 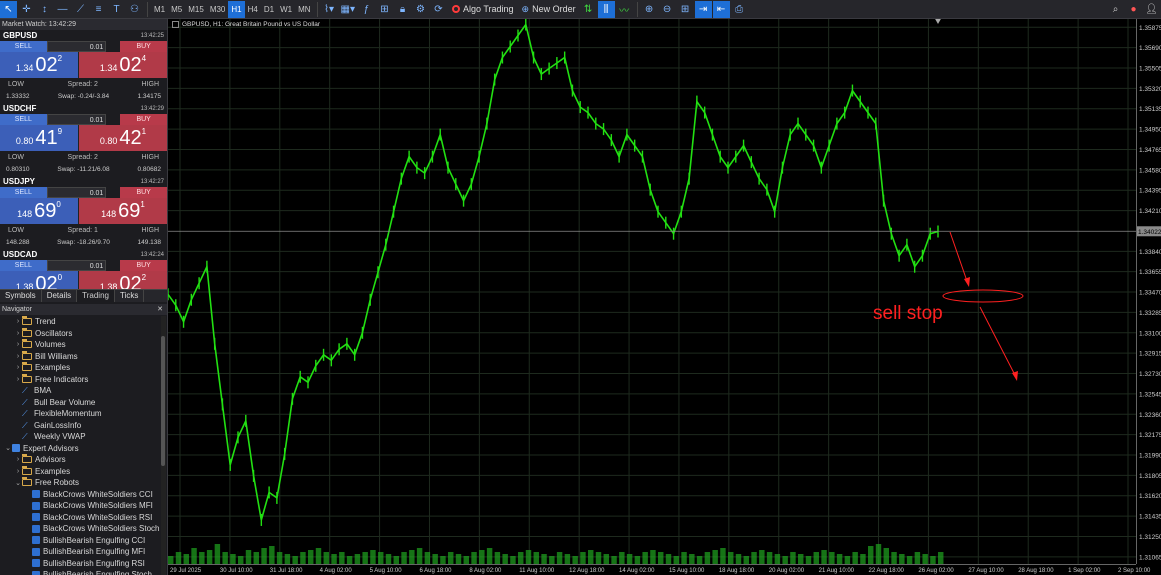 What do you see at coordinates (286, 9) in the screenshot?
I see `timeframe-w1: W1` at bounding box center [286, 9].